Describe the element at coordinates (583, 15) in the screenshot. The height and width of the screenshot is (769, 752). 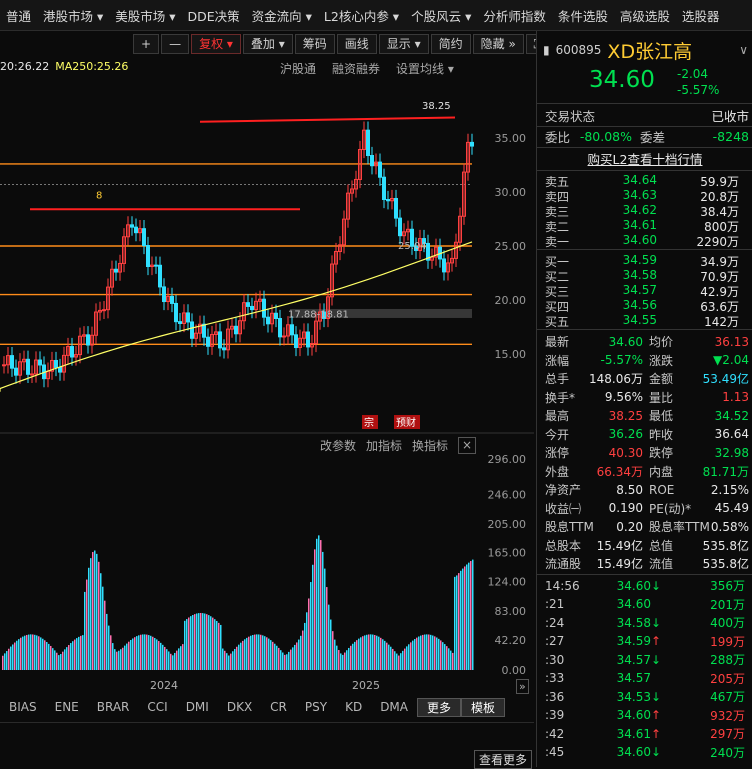
I see `menu-item: 条件选股` at that location.